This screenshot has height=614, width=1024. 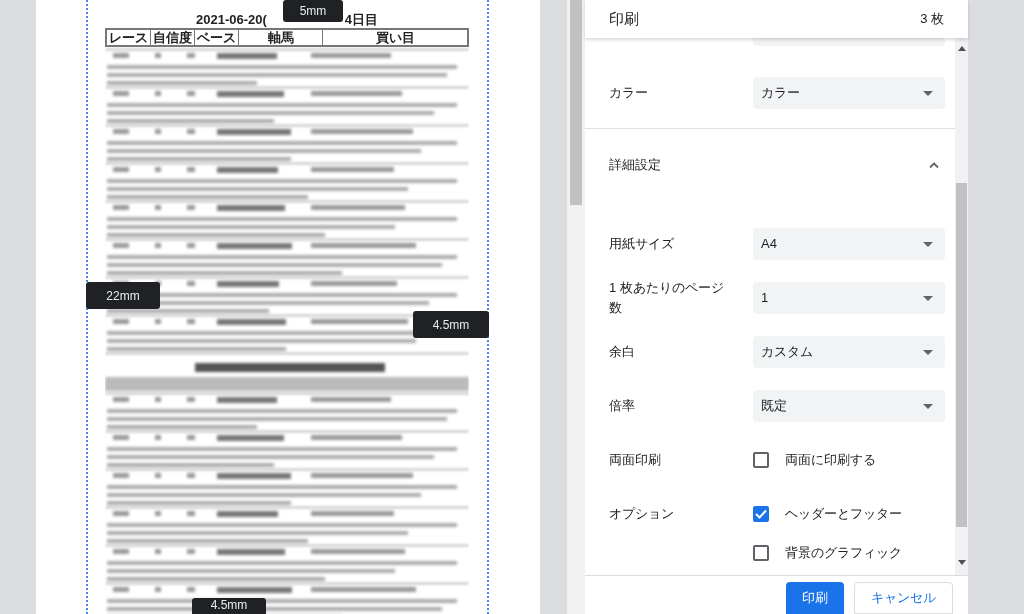 What do you see at coordinates (642, 514) in the screenshot?
I see `setting-label: オプション` at bounding box center [642, 514].